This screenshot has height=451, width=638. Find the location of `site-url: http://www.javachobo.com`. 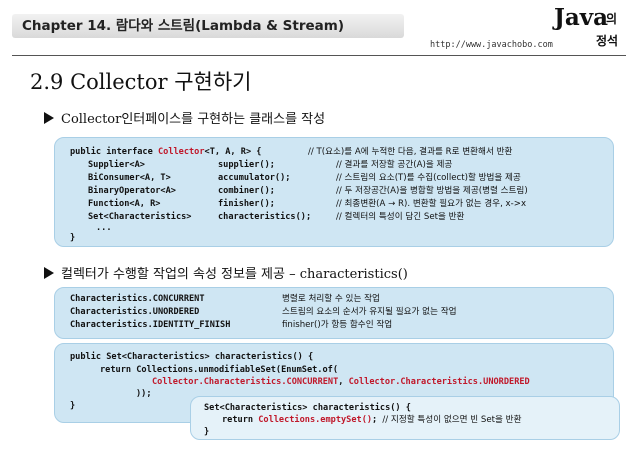

site-url: http://www.javachobo.com is located at coordinates (491, 45).